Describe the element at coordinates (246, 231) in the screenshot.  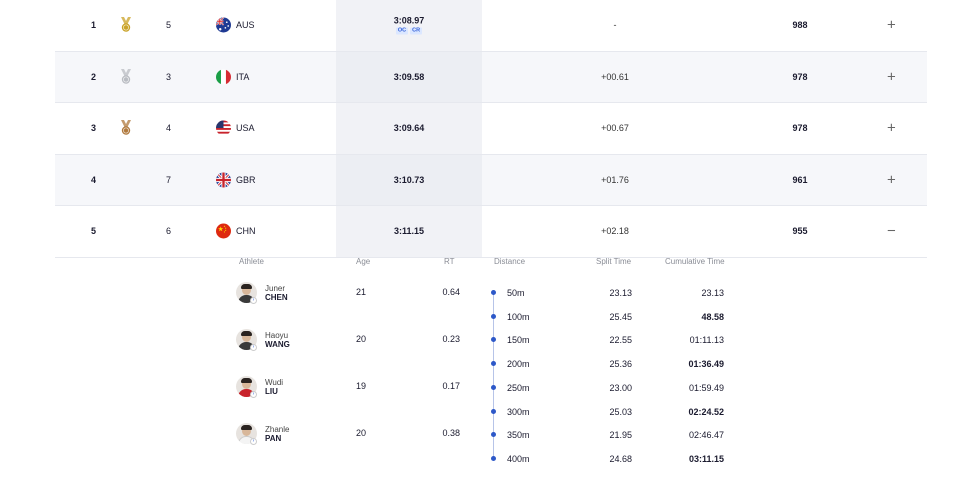
I see `noc-code: CHN` at that location.